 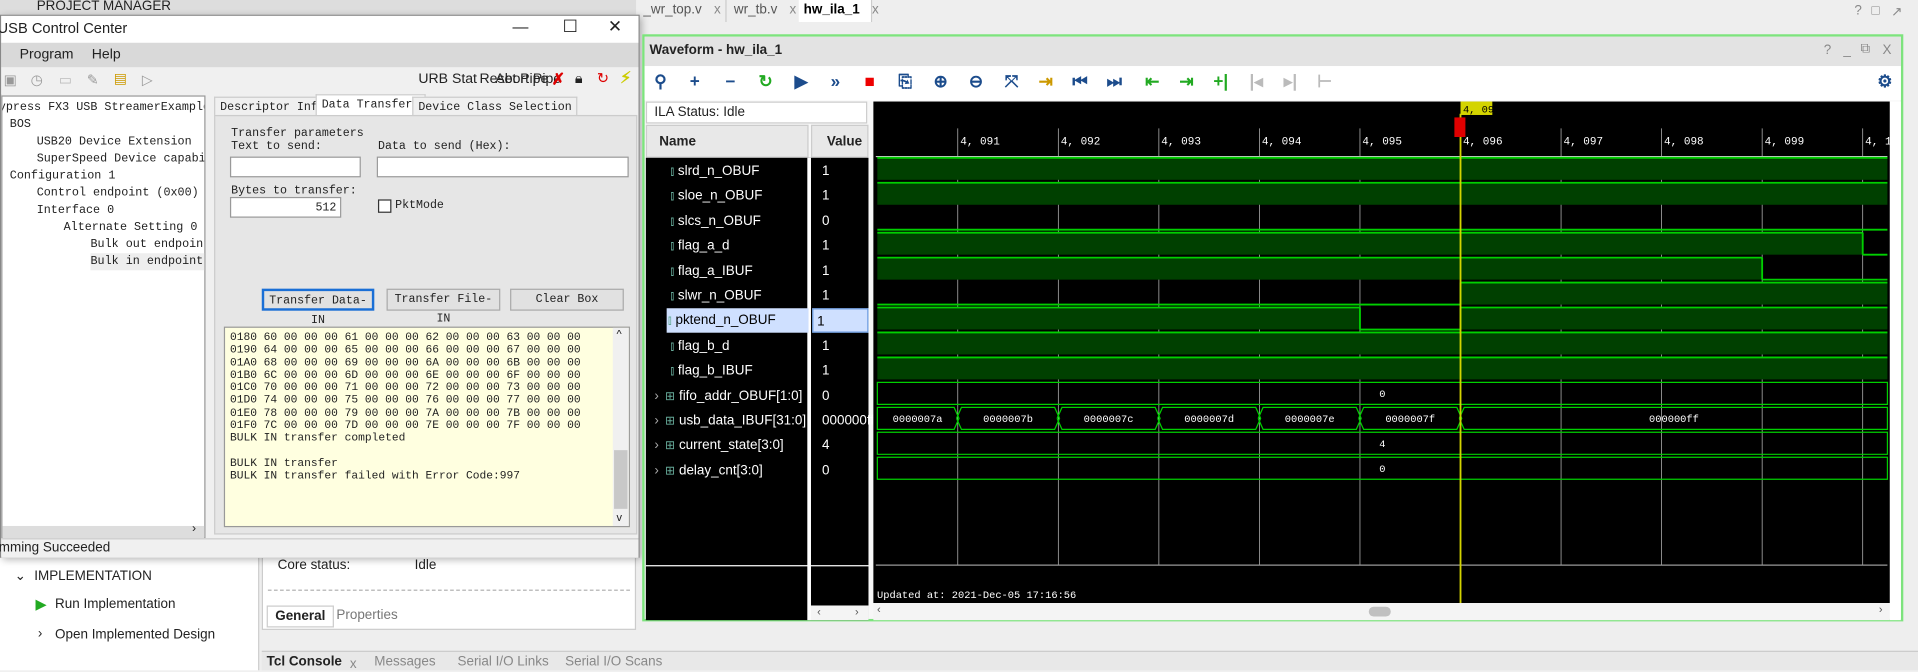 What do you see at coordinates (103, 107) in the screenshot?
I see `tree-item: ypress FX3 USB StreamerExample Devi` at bounding box center [103, 107].